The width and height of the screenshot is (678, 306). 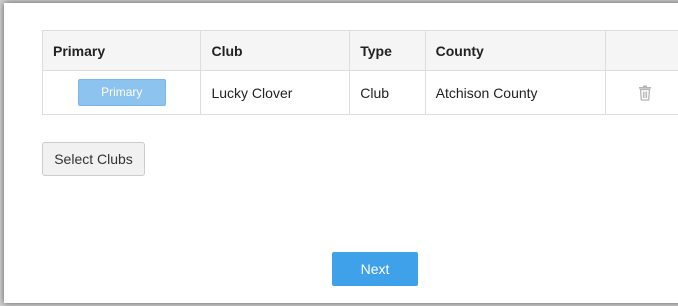 What do you see at coordinates (387, 50) in the screenshot?
I see `header-type: Type` at bounding box center [387, 50].